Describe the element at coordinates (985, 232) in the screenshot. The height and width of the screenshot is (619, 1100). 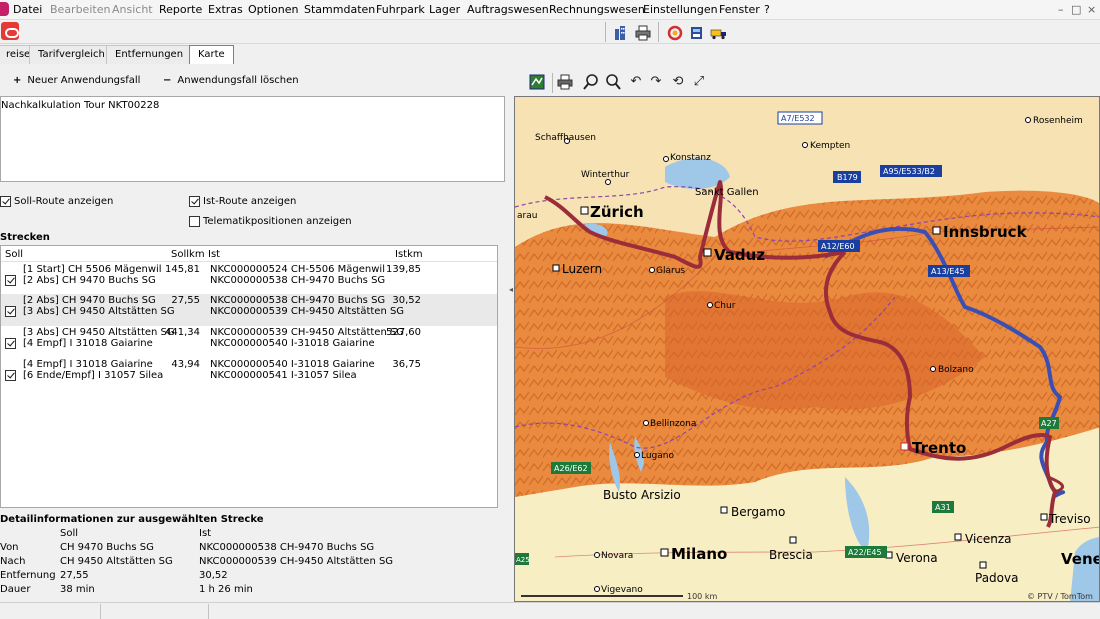
I see `city-innsbruck: Innsbruck` at that location.